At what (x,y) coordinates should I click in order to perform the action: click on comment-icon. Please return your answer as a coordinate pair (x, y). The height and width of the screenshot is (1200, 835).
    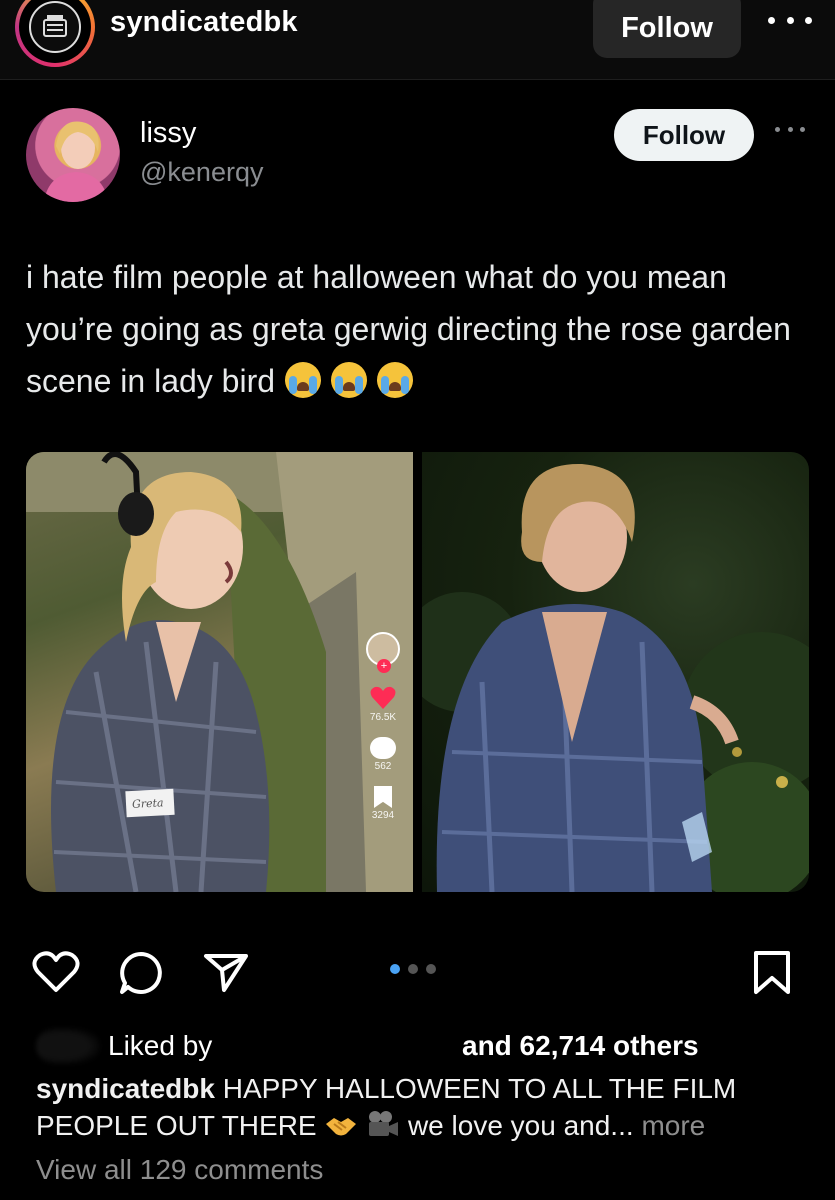
    Looking at the image, I should click on (141, 975).